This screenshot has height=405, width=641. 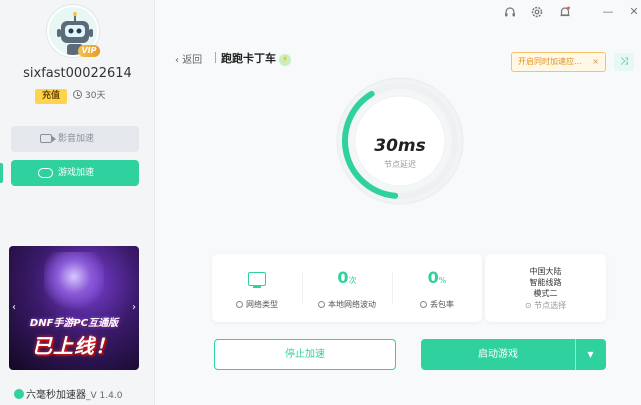 What do you see at coordinates (321, 304) in the screenshot?
I see `pulse-icon` at bounding box center [321, 304].